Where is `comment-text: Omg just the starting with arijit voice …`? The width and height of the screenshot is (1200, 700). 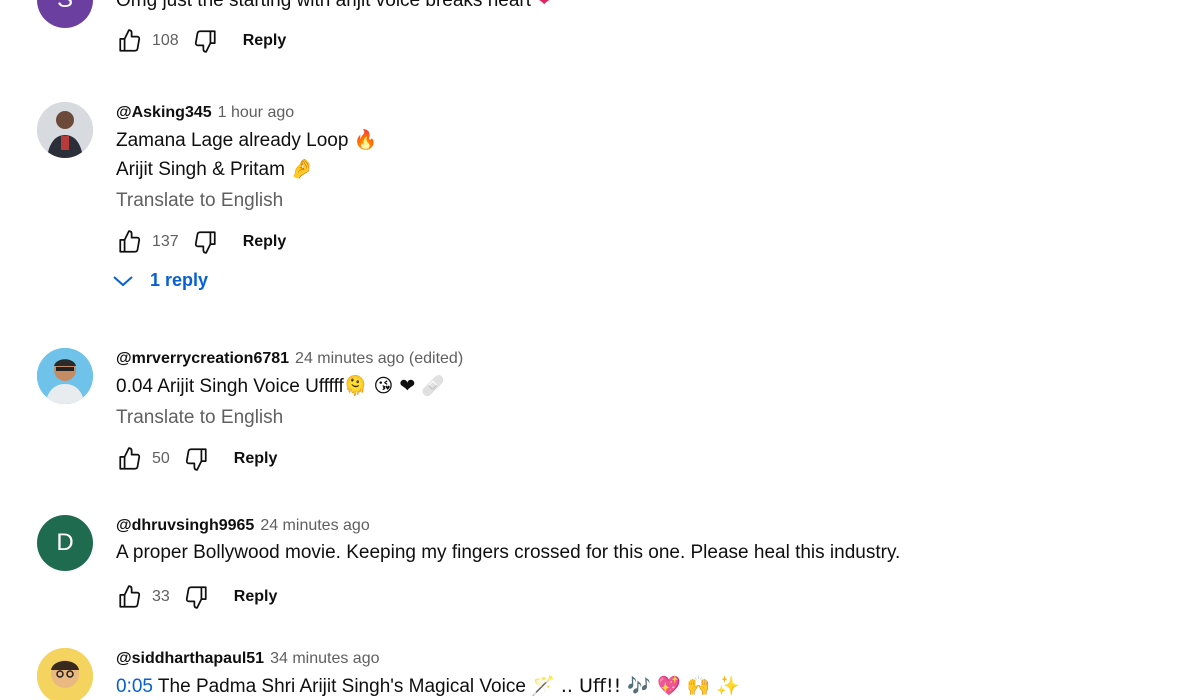
comment-text: Omg just the starting with arijit voice … is located at coordinates (638, 7).